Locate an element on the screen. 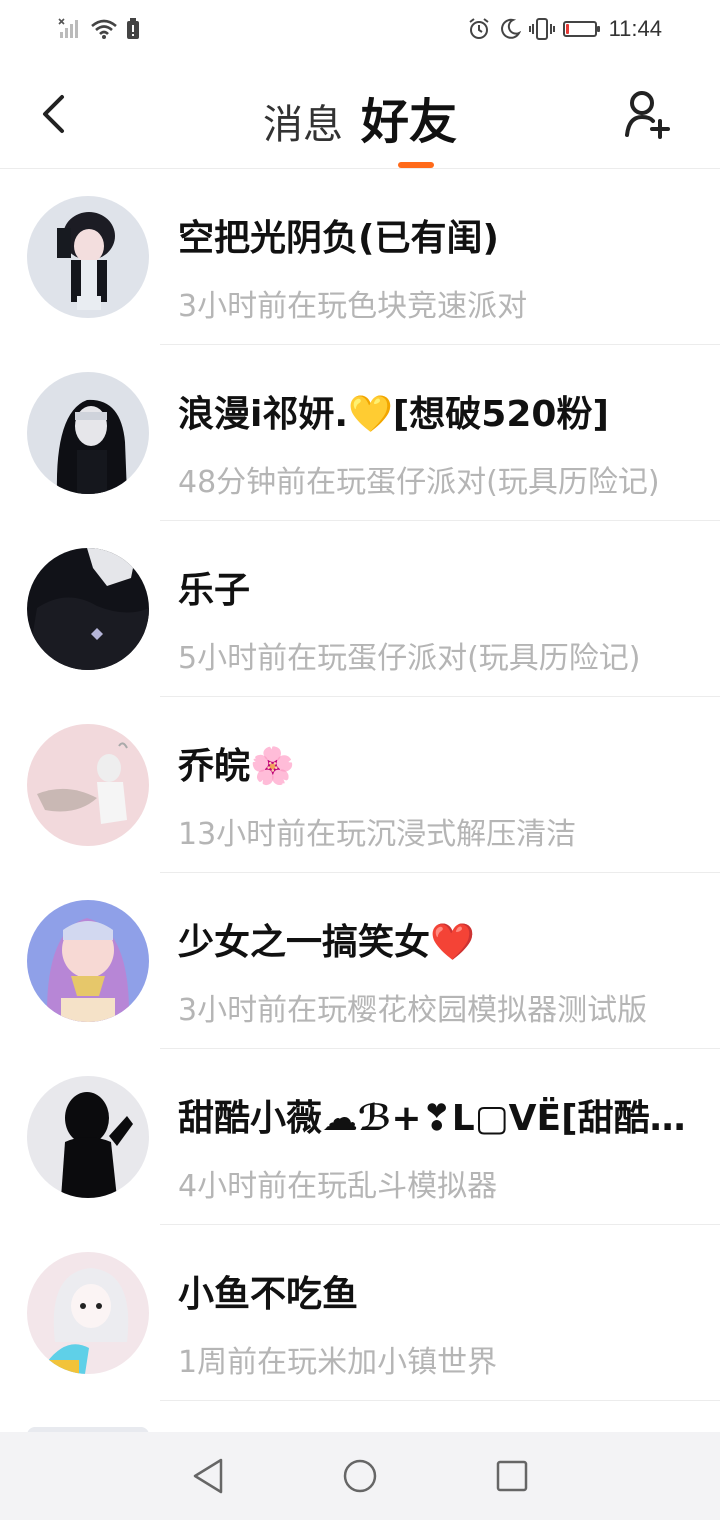 This screenshot has height=1520, width=720. battery-low-icon is located at coordinates (581, 29).